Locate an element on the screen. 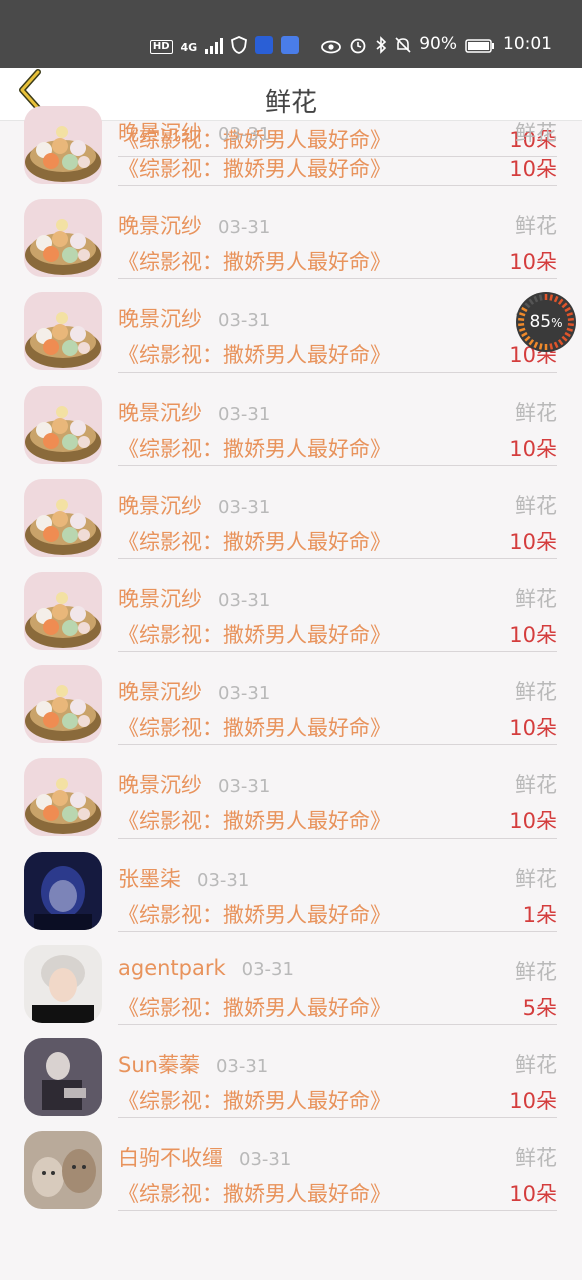 The height and width of the screenshot is (1280, 582). eye-icon is located at coordinates (331, 47).